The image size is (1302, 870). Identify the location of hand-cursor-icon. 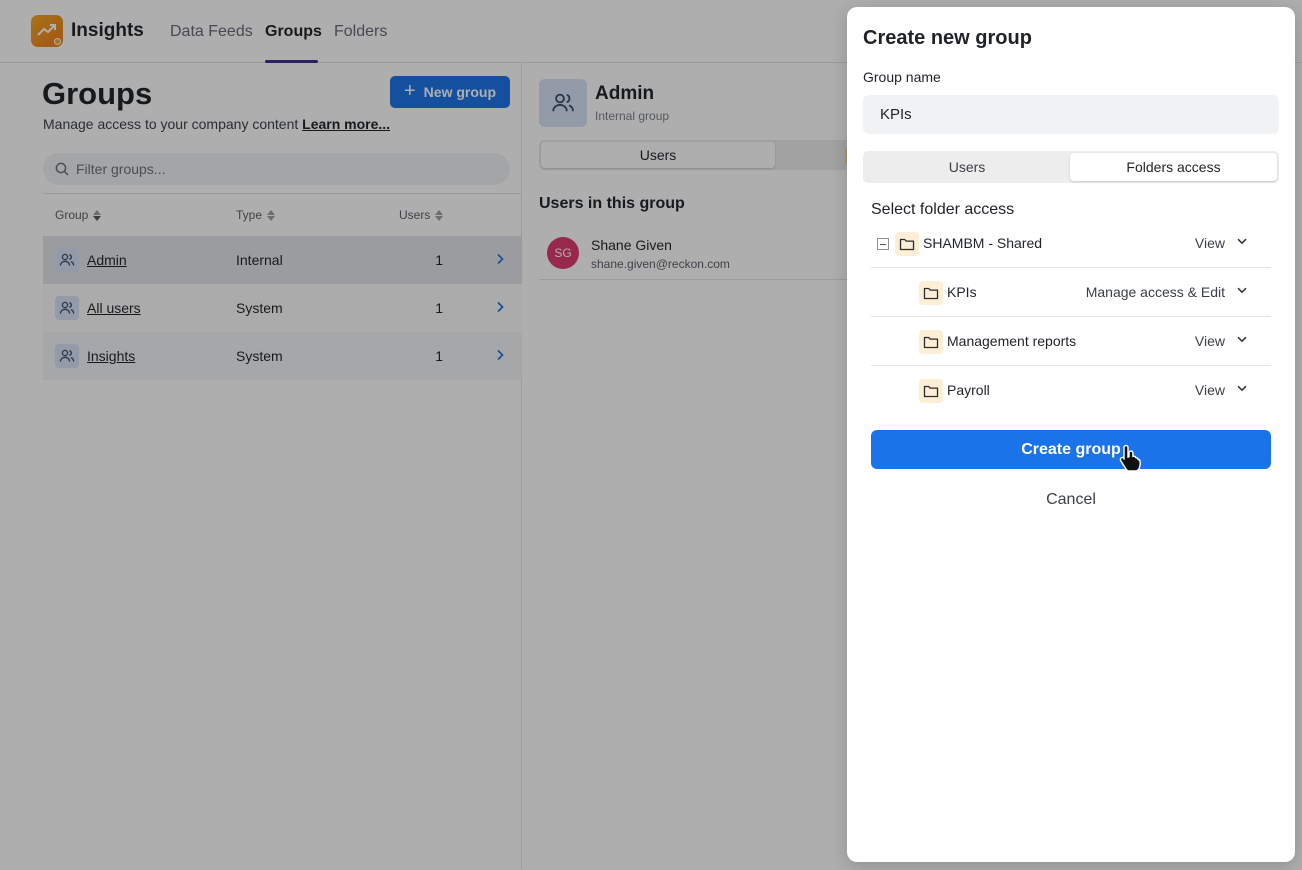
(1130, 458).